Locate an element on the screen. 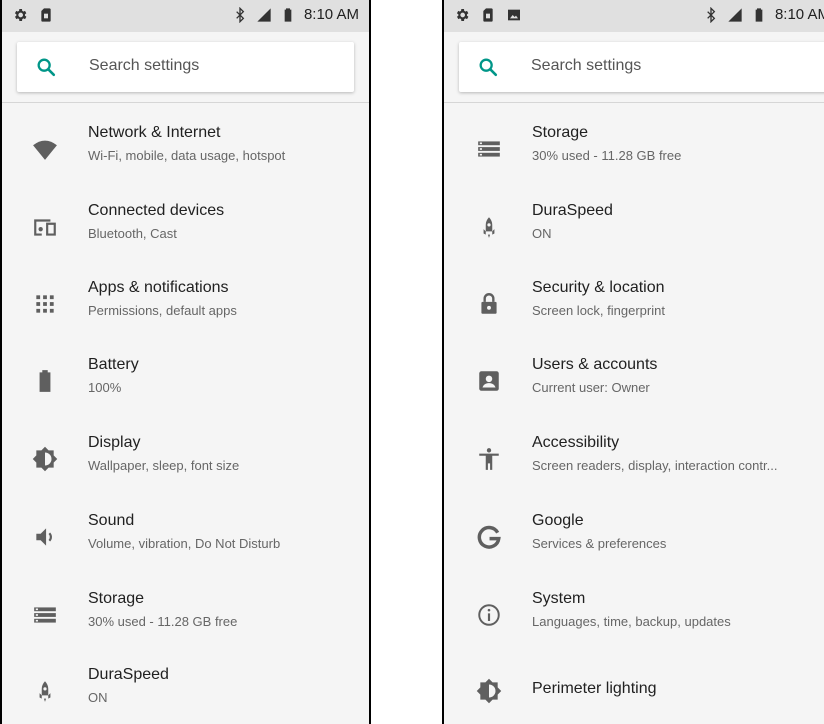  info-icon is located at coordinates (489, 615).